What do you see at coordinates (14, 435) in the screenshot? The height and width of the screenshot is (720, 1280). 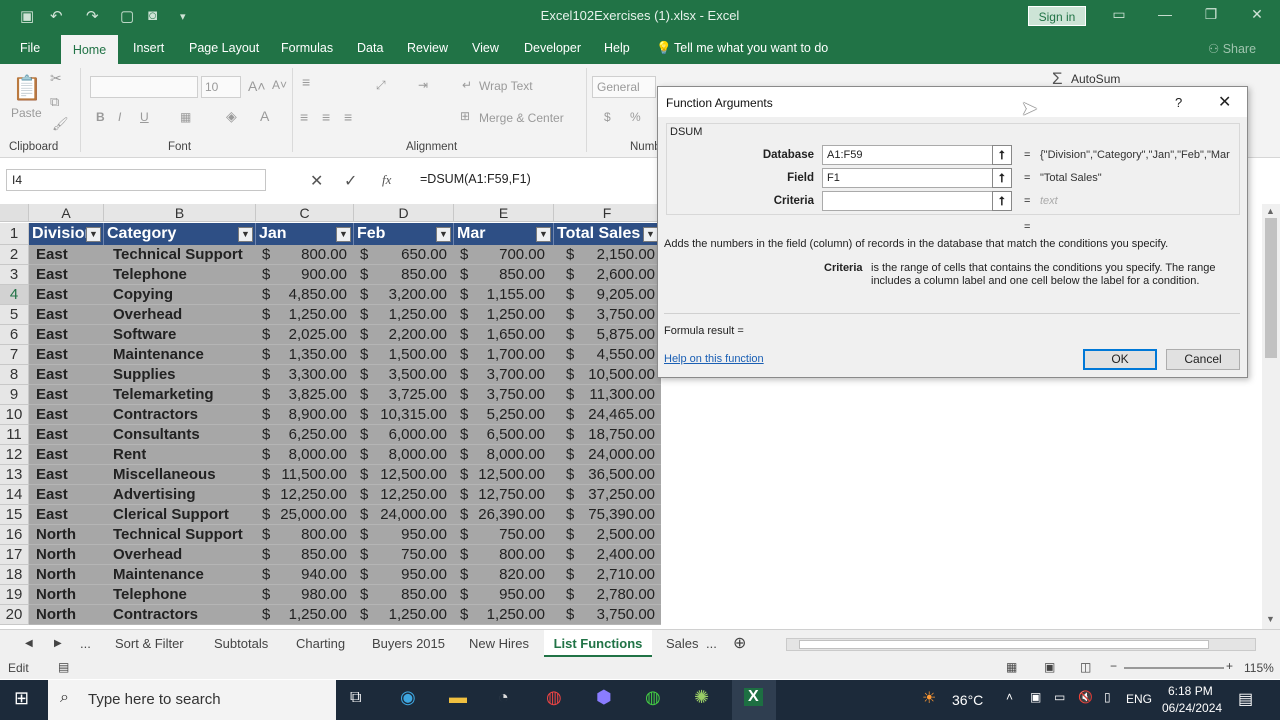 I see `row-header: 11` at bounding box center [14, 435].